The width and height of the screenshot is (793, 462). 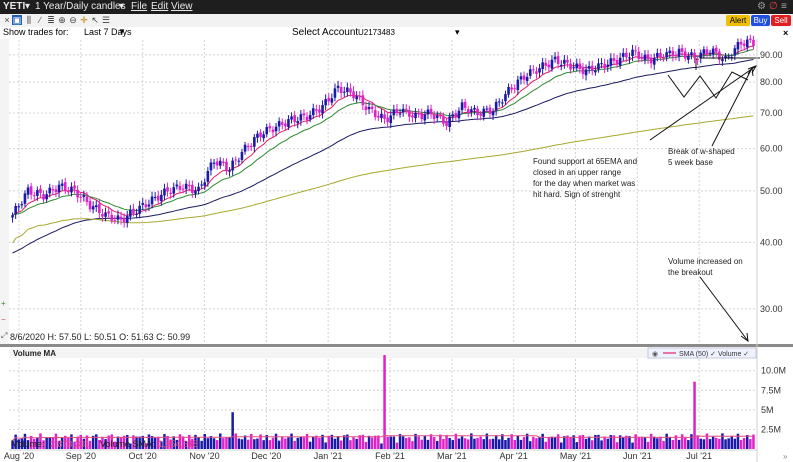 What do you see at coordinates (34, 353) in the screenshot?
I see `volume-title: Volume MA` at bounding box center [34, 353].